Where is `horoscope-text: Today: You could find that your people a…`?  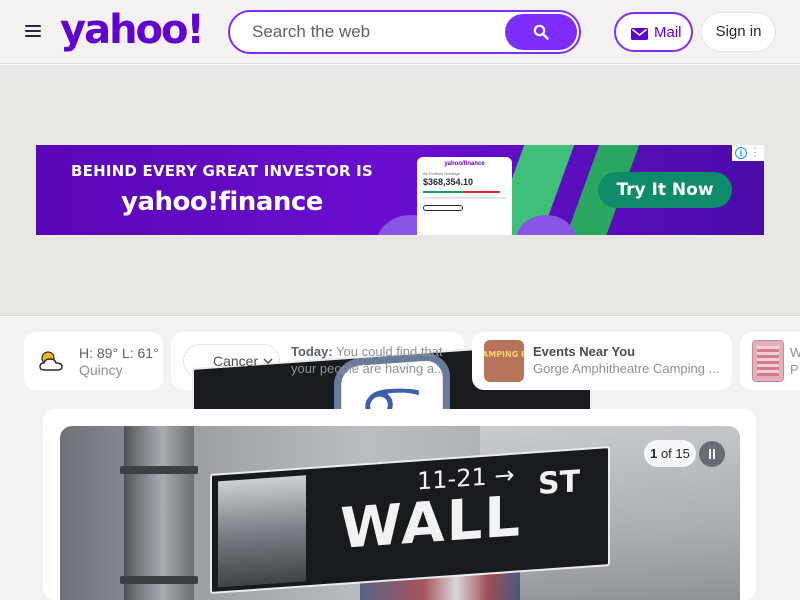 horoscope-text: Today: You could find that your people a… is located at coordinates (371, 361).